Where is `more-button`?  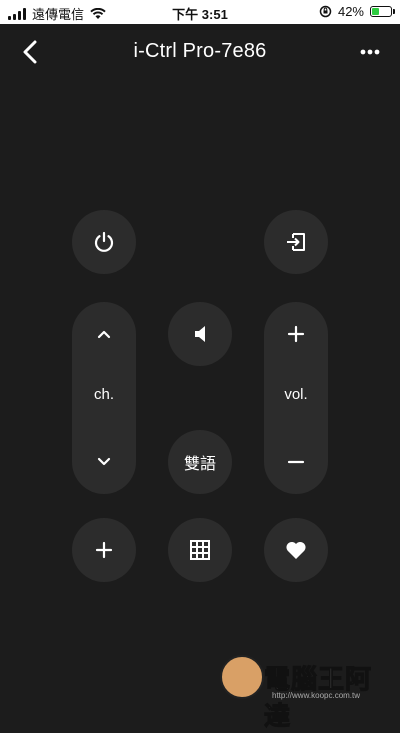
more-button is located at coordinates (370, 52).